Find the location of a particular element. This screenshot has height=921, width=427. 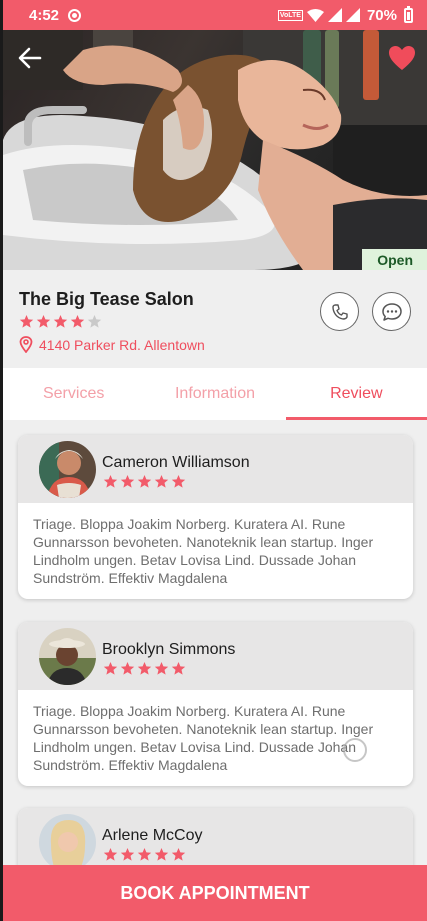

star-empty-icon is located at coordinates (94, 321).